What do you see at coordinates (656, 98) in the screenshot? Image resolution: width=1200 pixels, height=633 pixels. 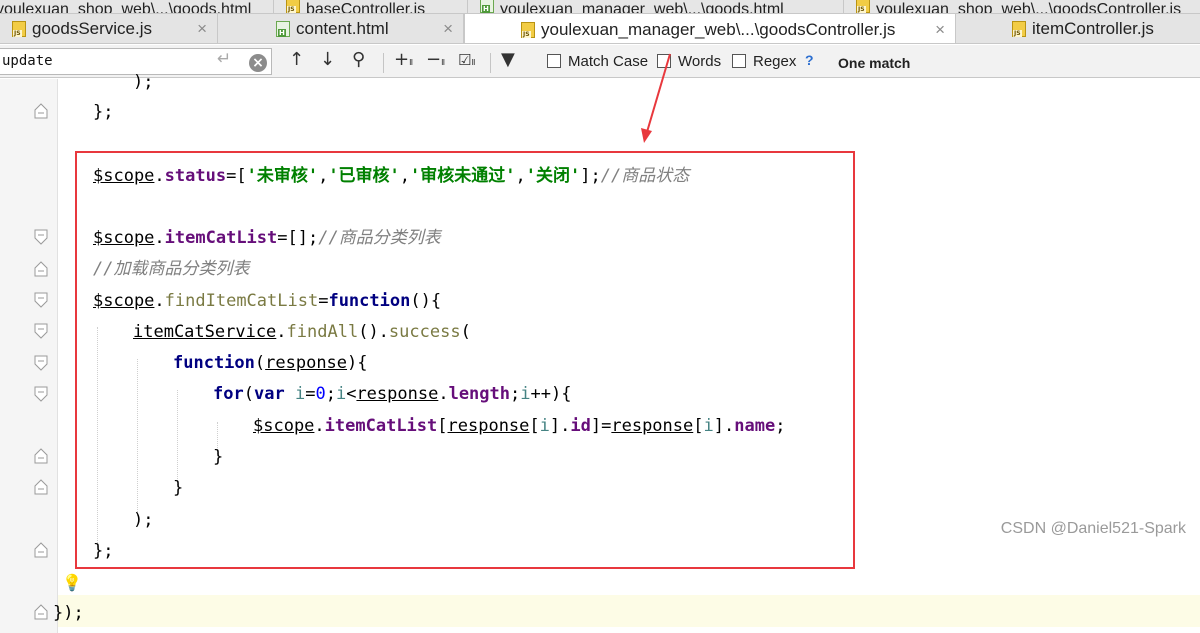 I see `annotation-arrow` at bounding box center [656, 98].